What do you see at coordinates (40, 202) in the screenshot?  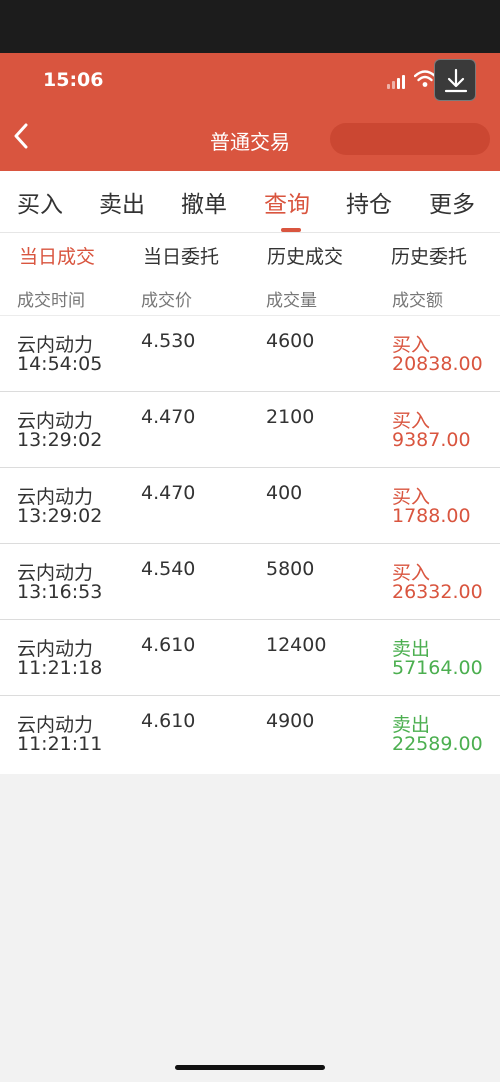 I see `tab-buy: 买入` at bounding box center [40, 202].